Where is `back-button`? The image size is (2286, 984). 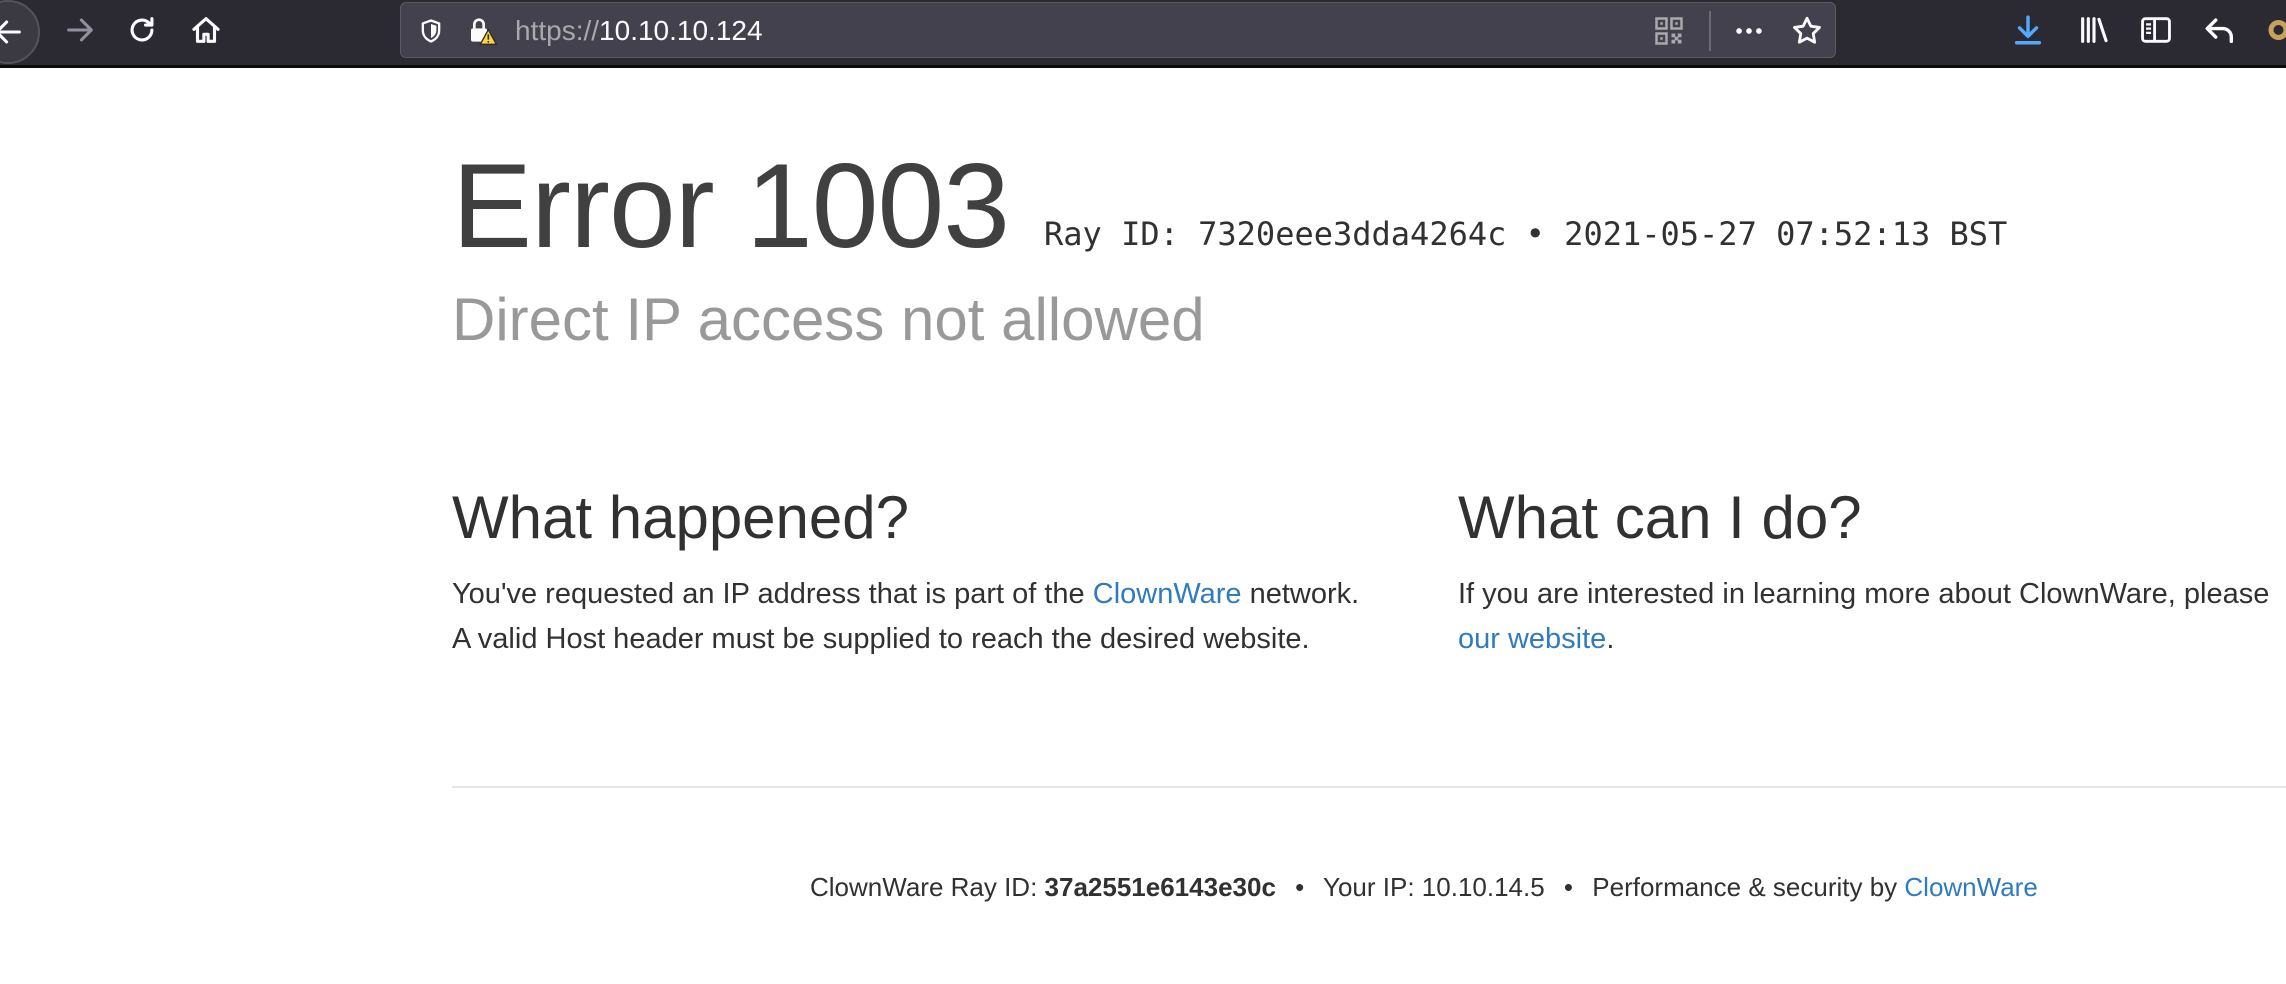 back-button is located at coordinates (20, 32).